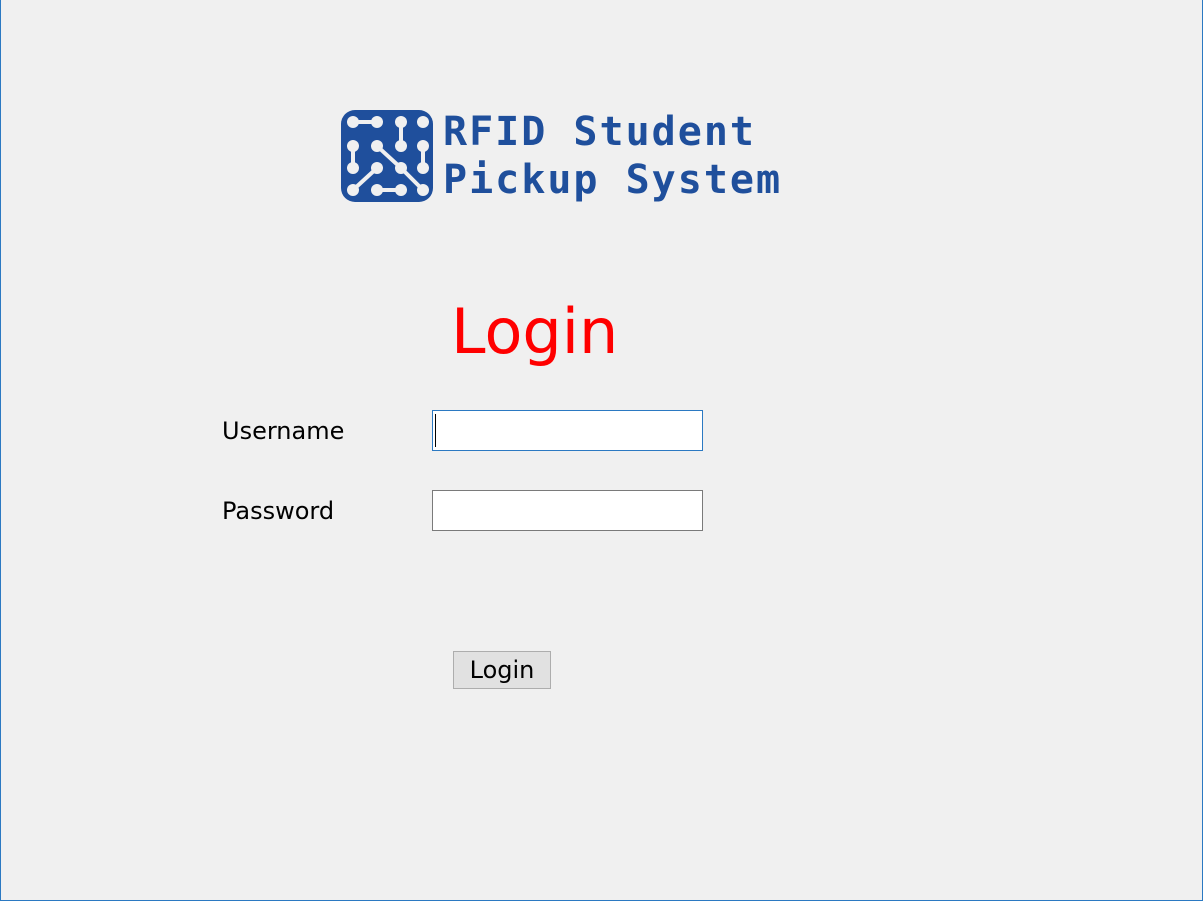 Image resolution: width=1203 pixels, height=901 pixels. Describe the element at coordinates (612, 156) in the screenshot. I see `logo-wordmark: RFID Student Pickup System` at that location.